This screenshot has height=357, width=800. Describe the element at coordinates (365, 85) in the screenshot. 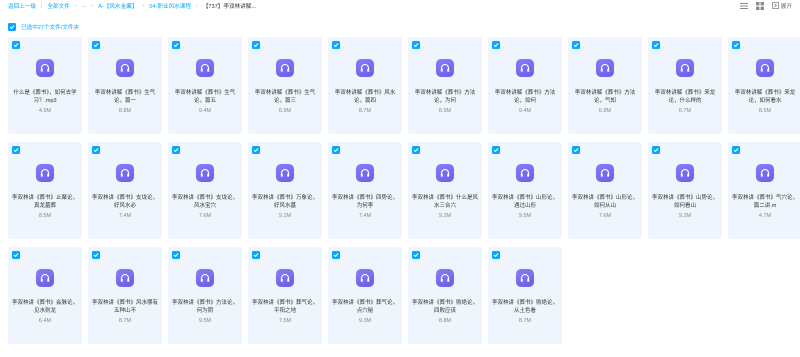

I see `file-card: 李双林讲解《葬书》风水论，篇四 8.7M` at that location.